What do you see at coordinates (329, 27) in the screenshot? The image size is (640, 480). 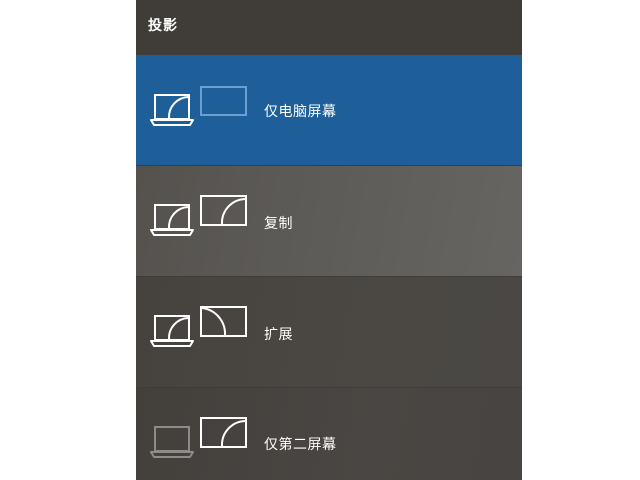 I see `panel-header: 投影` at bounding box center [329, 27].